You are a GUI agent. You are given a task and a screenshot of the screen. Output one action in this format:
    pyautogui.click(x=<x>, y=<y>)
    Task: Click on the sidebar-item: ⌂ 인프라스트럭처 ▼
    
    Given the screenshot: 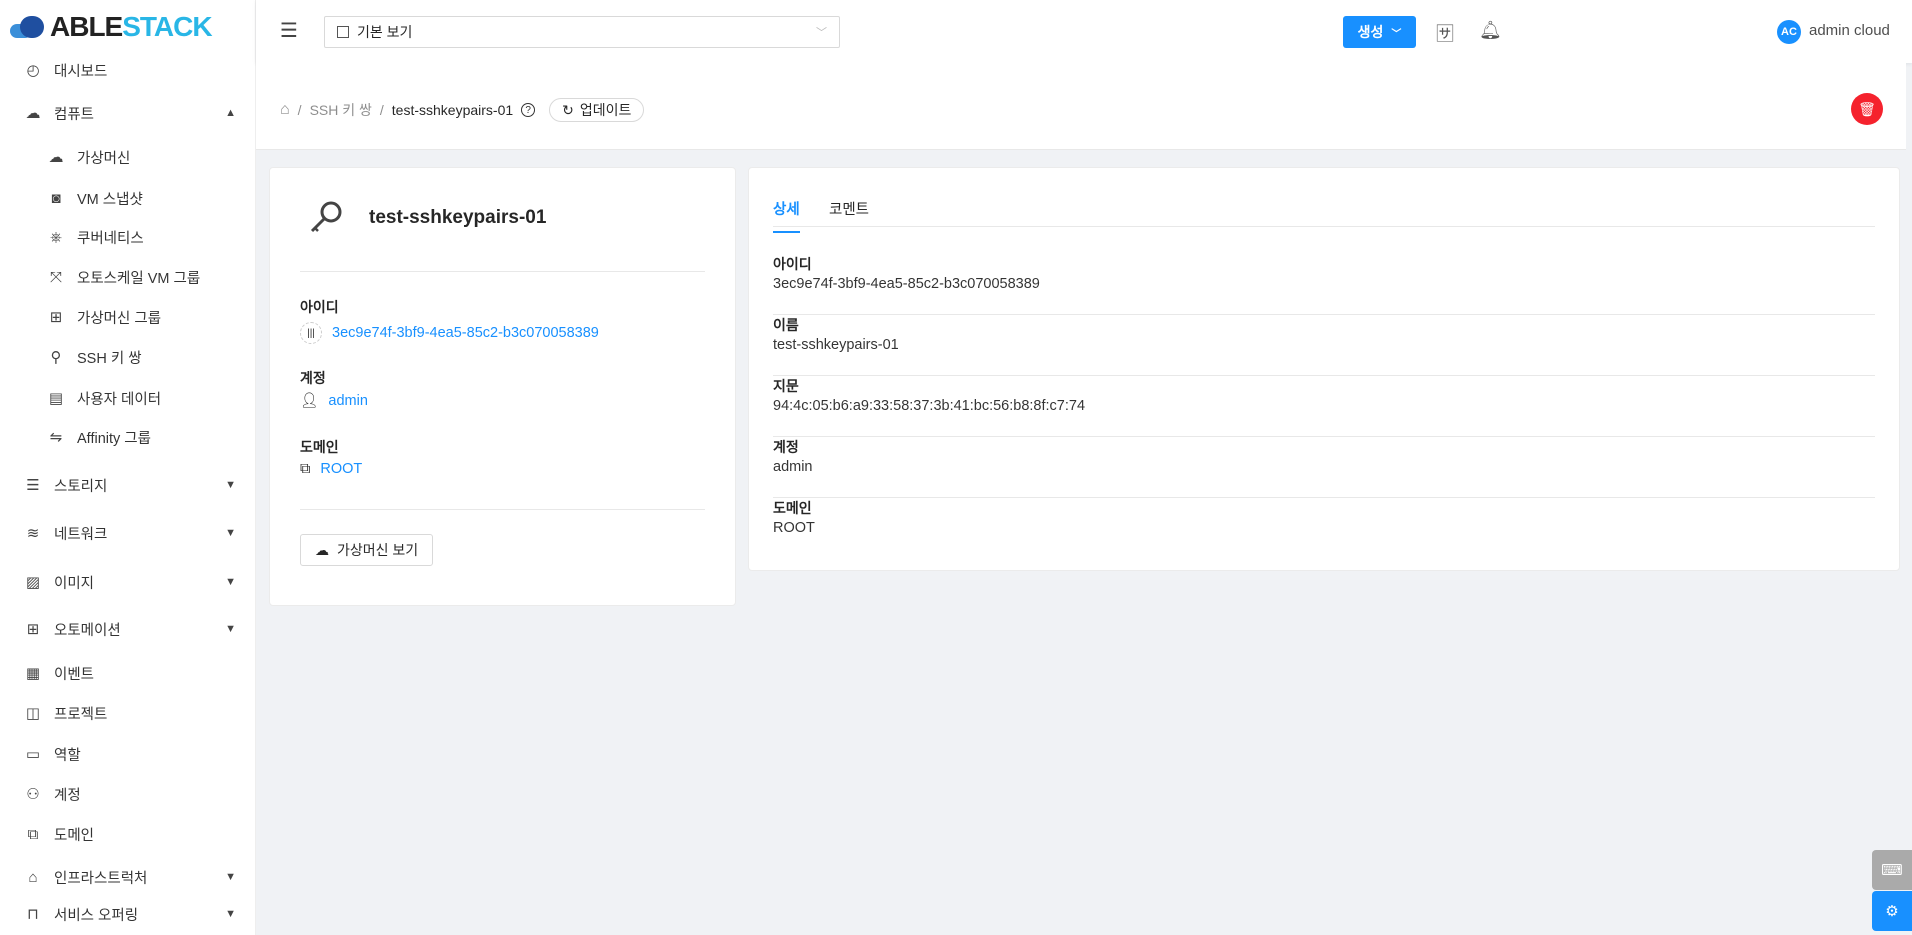 What is the action you would take?
    pyautogui.click(x=128, y=877)
    